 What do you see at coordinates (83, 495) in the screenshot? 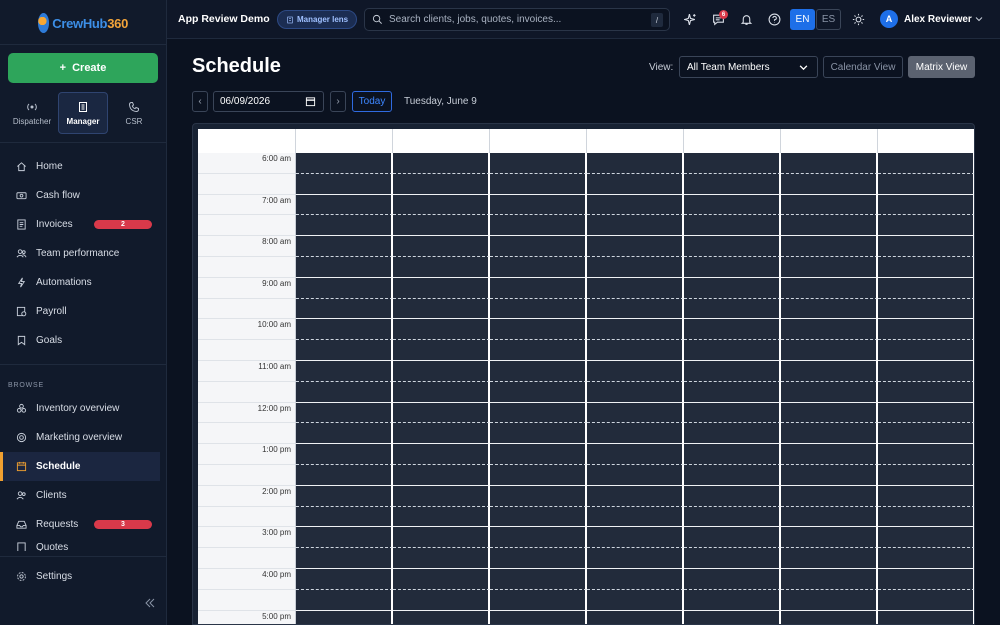
I see `nav-item-clients: Clients` at bounding box center [83, 495].